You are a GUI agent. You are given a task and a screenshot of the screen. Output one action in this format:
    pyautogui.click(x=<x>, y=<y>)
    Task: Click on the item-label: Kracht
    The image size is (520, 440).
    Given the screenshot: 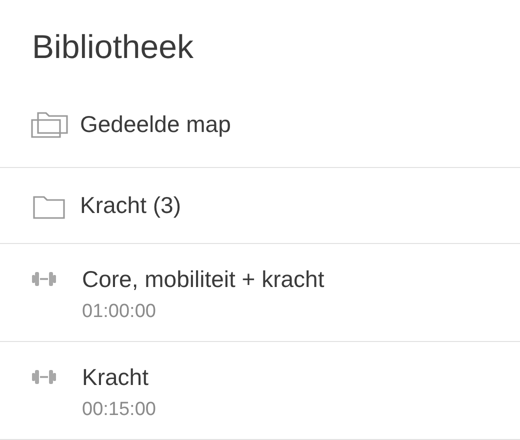 What is the action you would take?
    pyautogui.click(x=116, y=377)
    